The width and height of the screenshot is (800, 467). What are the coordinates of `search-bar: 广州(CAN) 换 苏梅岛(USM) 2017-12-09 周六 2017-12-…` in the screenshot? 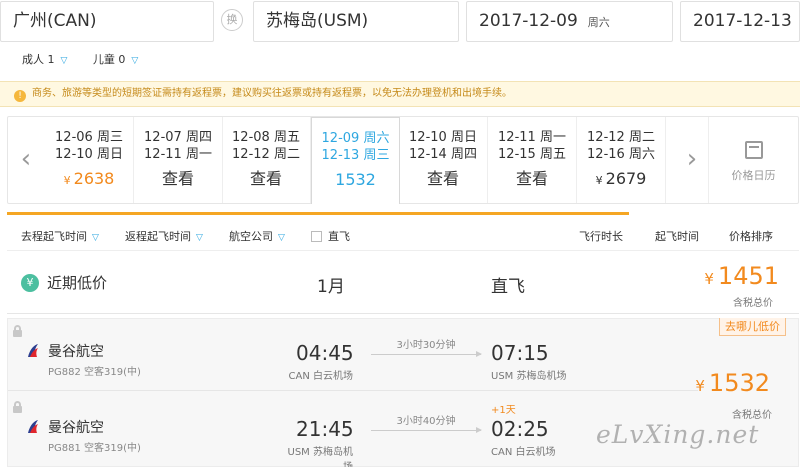 It's located at (400, 21).